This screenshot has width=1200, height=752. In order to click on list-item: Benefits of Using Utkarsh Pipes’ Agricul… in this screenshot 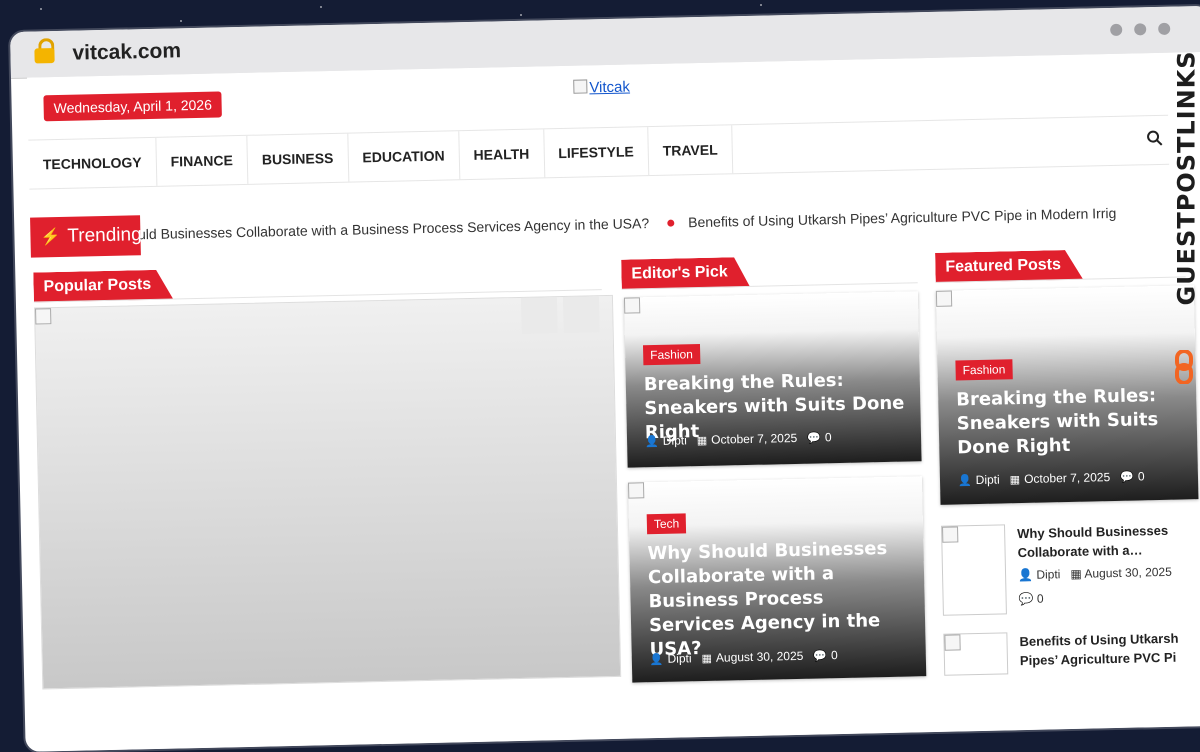, I will do `click(1071, 652)`.